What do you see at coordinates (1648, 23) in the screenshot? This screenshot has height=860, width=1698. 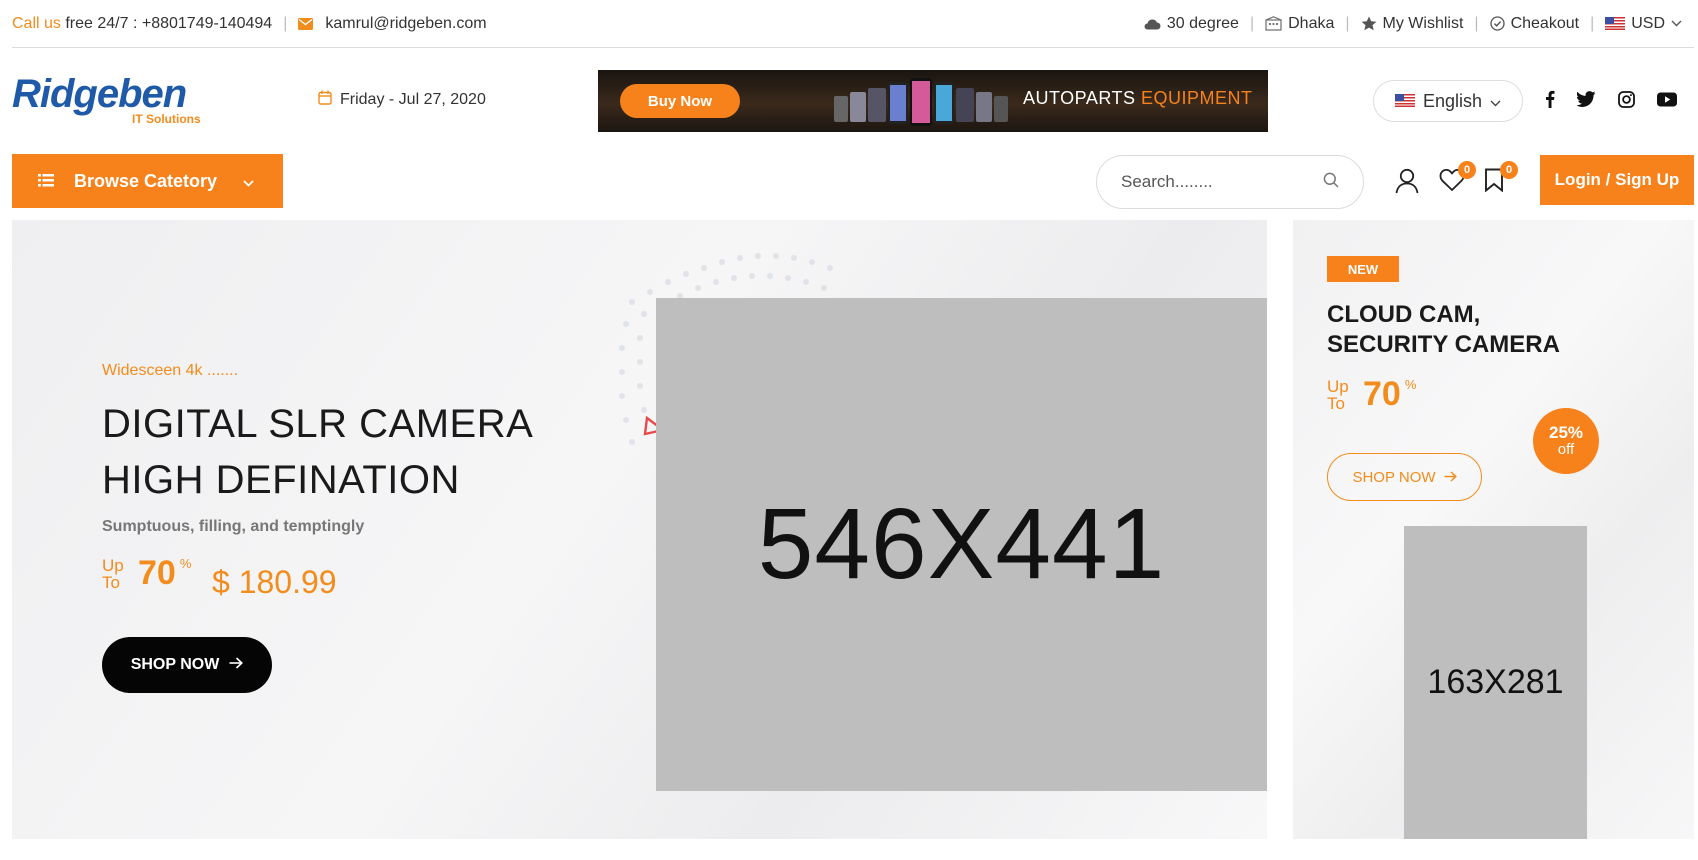 I see `currency-text: USD` at bounding box center [1648, 23].